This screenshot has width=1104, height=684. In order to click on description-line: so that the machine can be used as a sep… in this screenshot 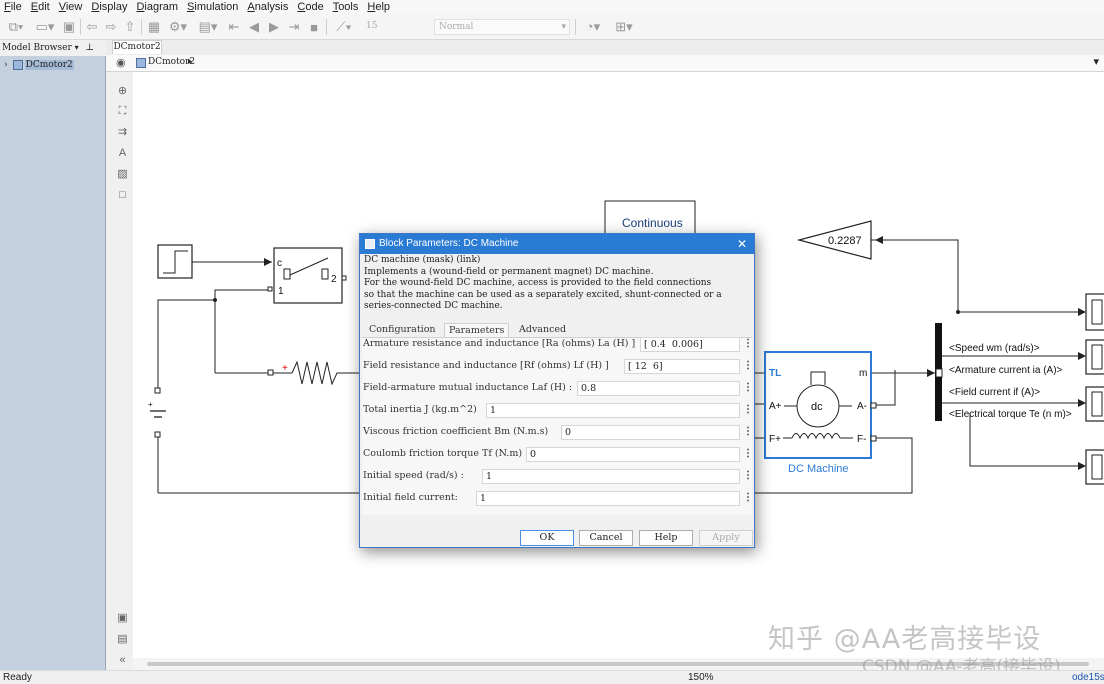, I will do `click(543, 294)`.